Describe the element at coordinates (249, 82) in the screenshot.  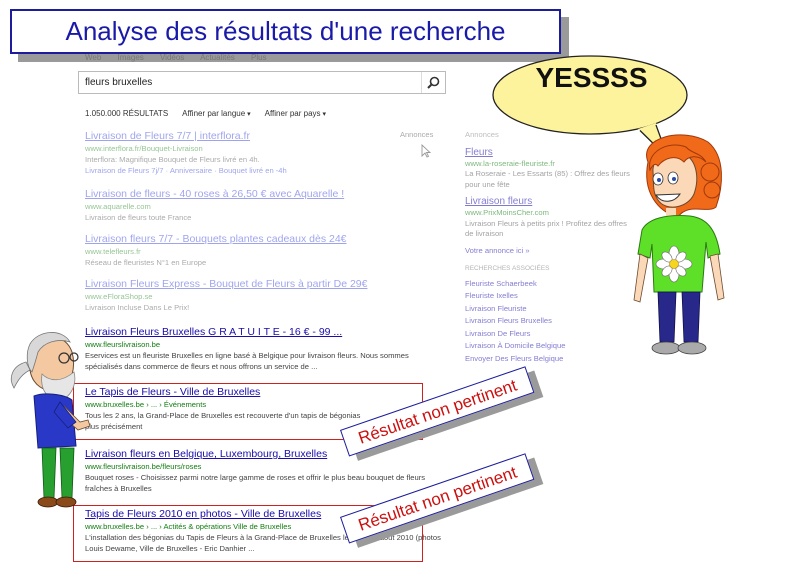
I see `search-input` at that location.